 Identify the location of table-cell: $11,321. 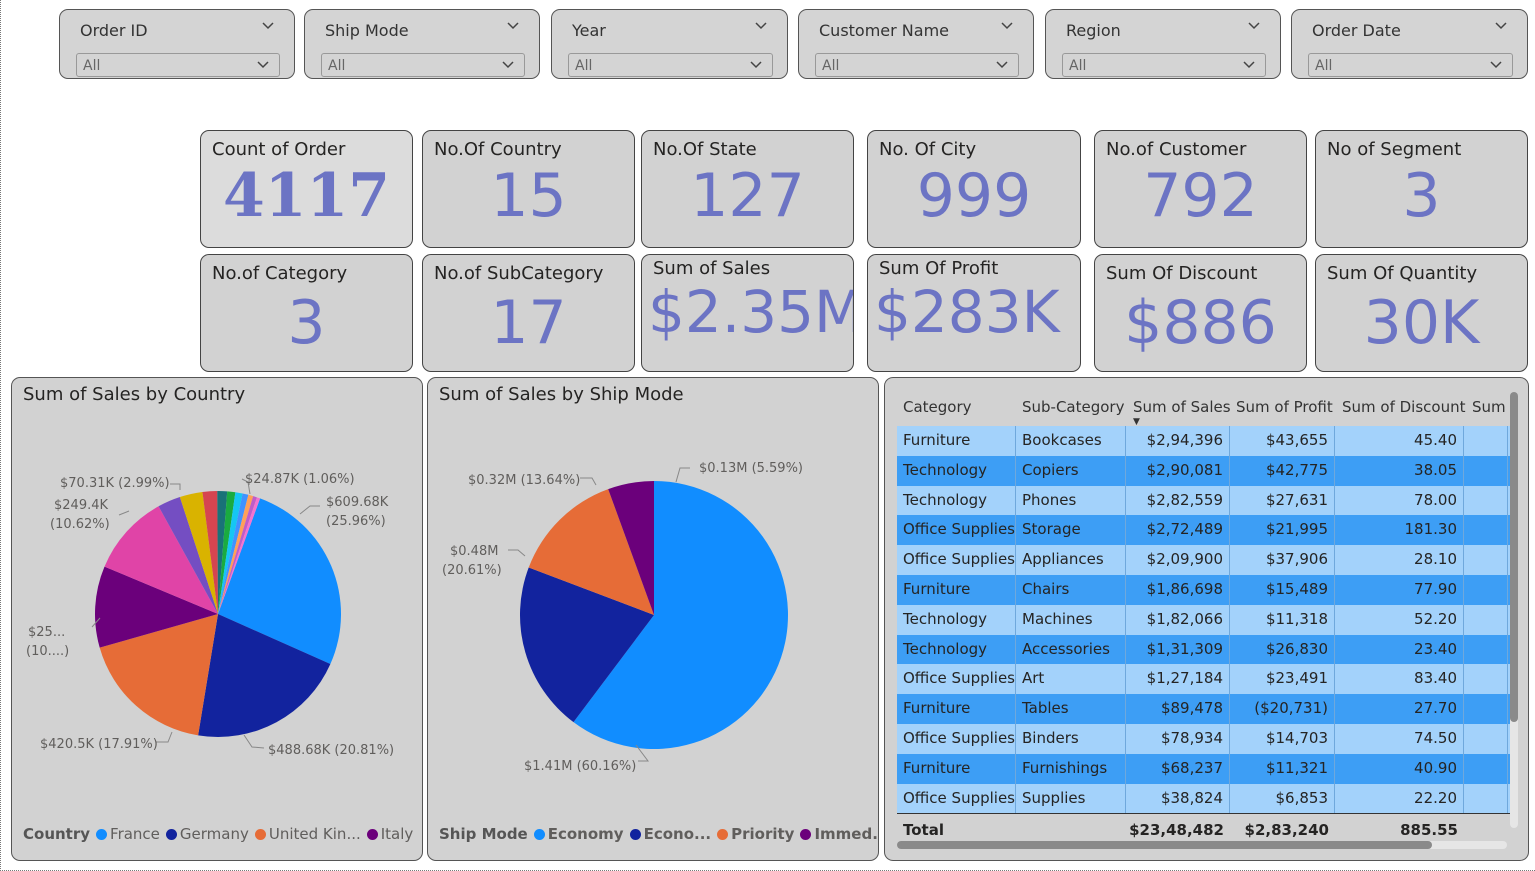
(1282, 768).